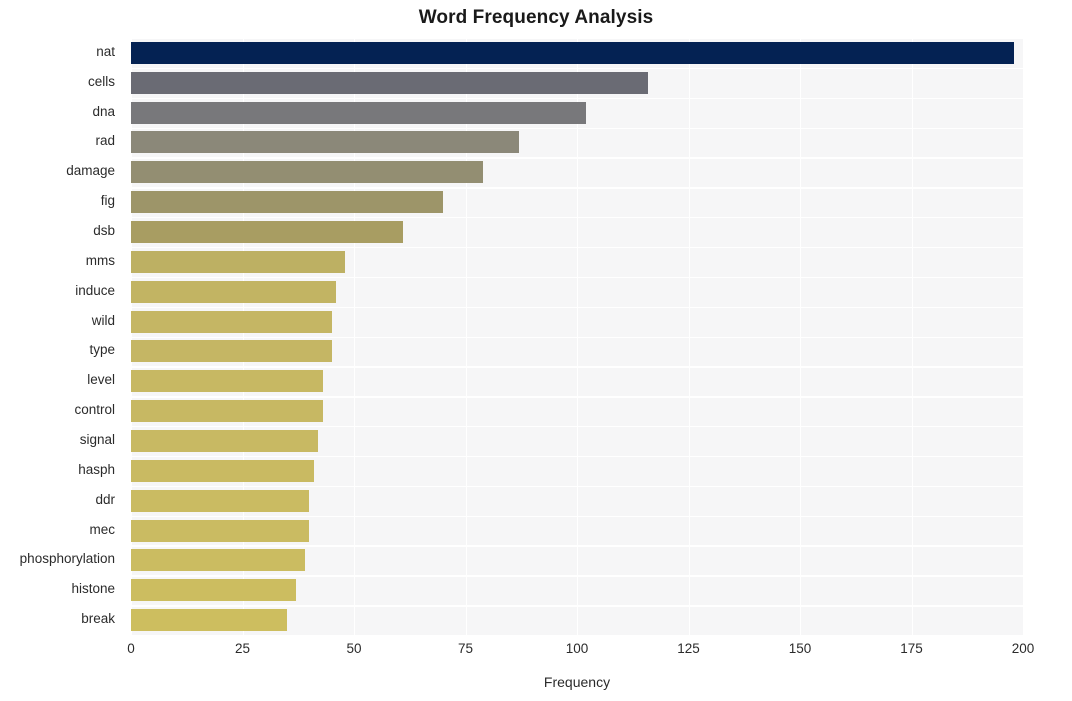 This screenshot has width=1072, height=701. I want to click on bar-ddr, so click(220, 500).